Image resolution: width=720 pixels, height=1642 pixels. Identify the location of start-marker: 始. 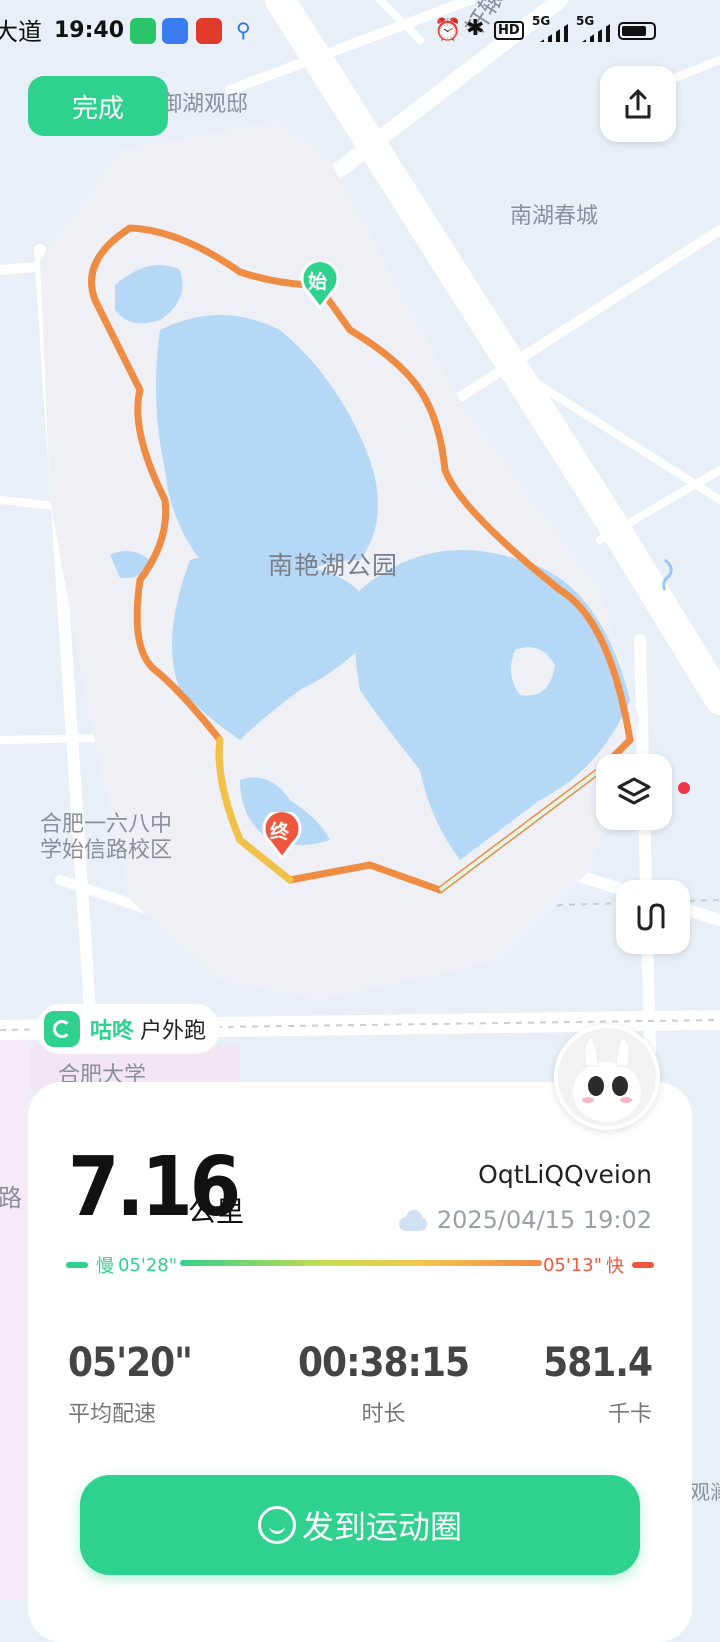
(320, 286).